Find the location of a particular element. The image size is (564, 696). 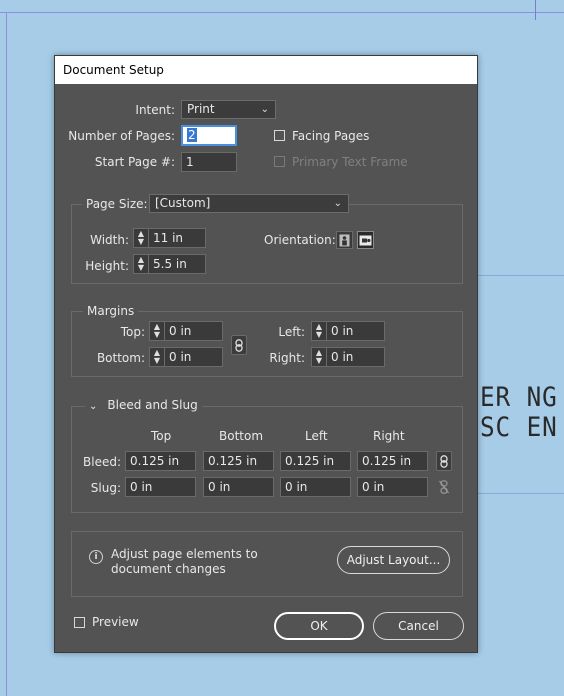

orientation-label: Orientation: is located at coordinates (300, 240).